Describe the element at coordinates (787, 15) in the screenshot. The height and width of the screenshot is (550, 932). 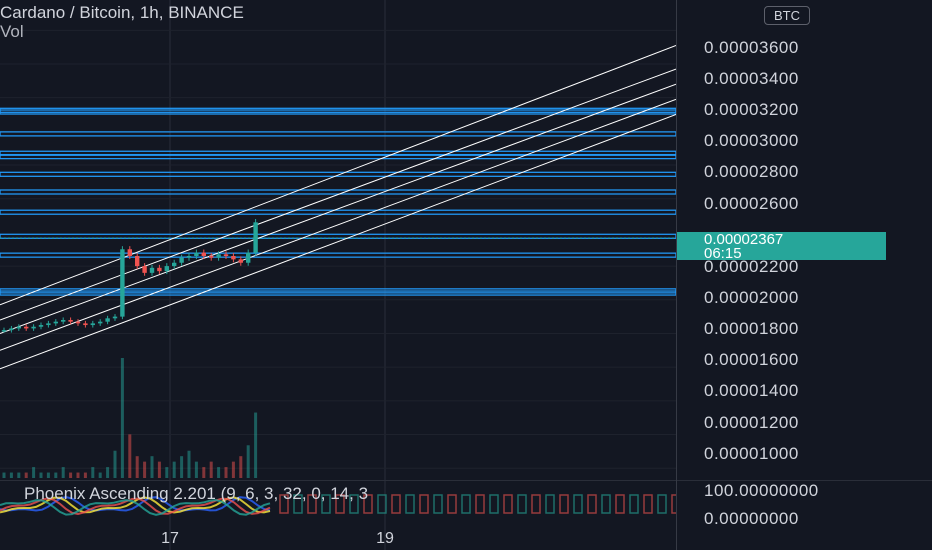
I see `currency-badge: BTC` at that location.